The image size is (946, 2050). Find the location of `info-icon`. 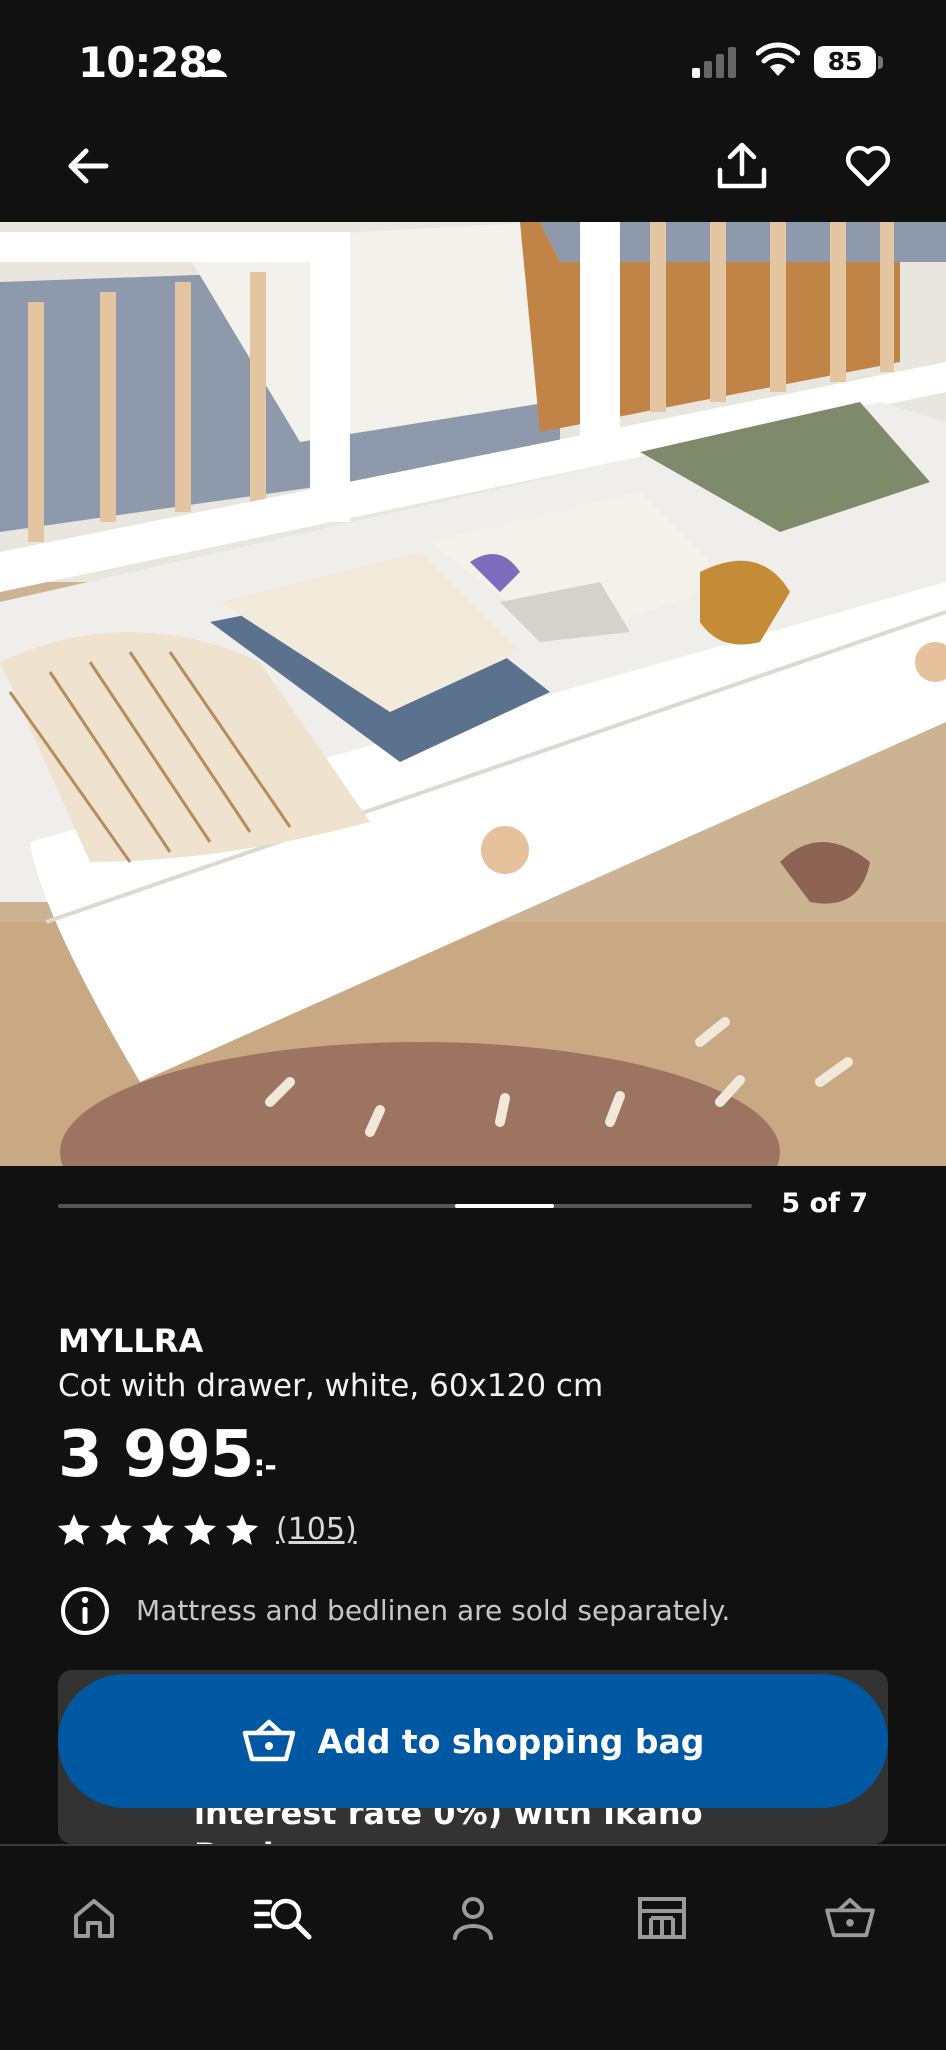

info-icon is located at coordinates (85, 1611).